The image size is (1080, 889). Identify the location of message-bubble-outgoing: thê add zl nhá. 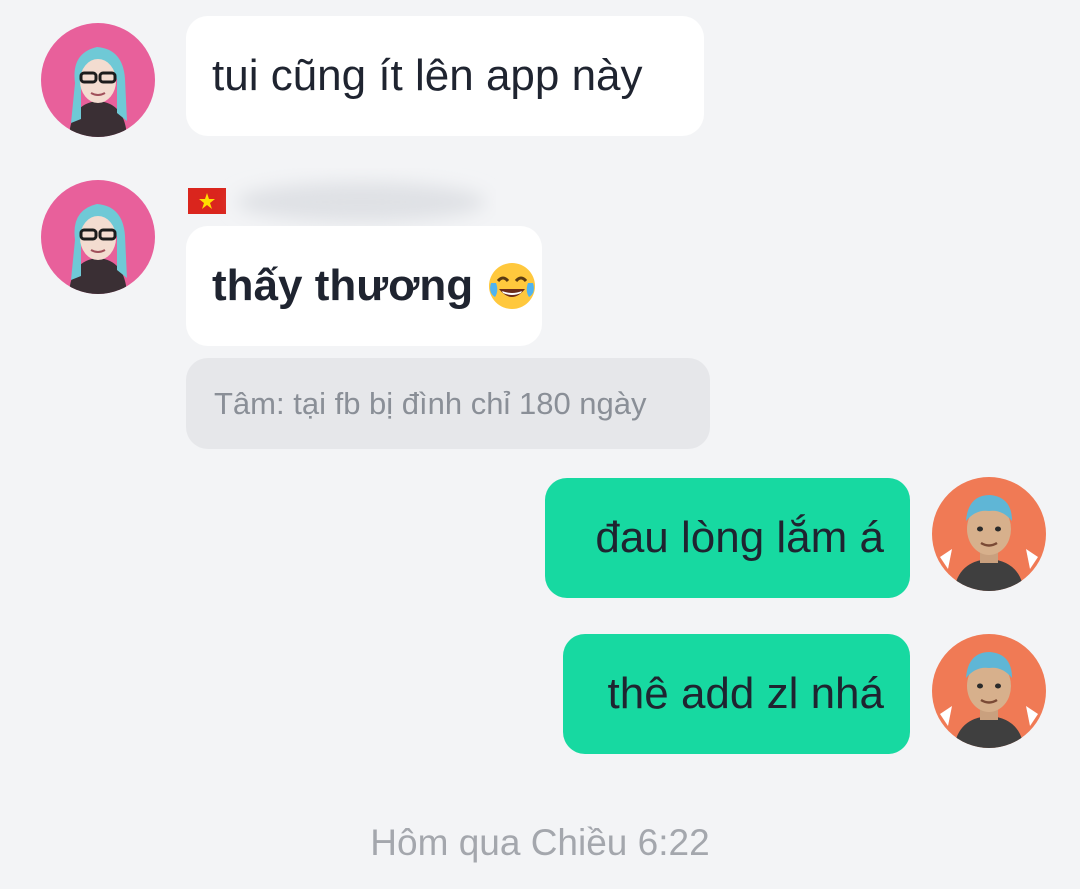
(736, 694).